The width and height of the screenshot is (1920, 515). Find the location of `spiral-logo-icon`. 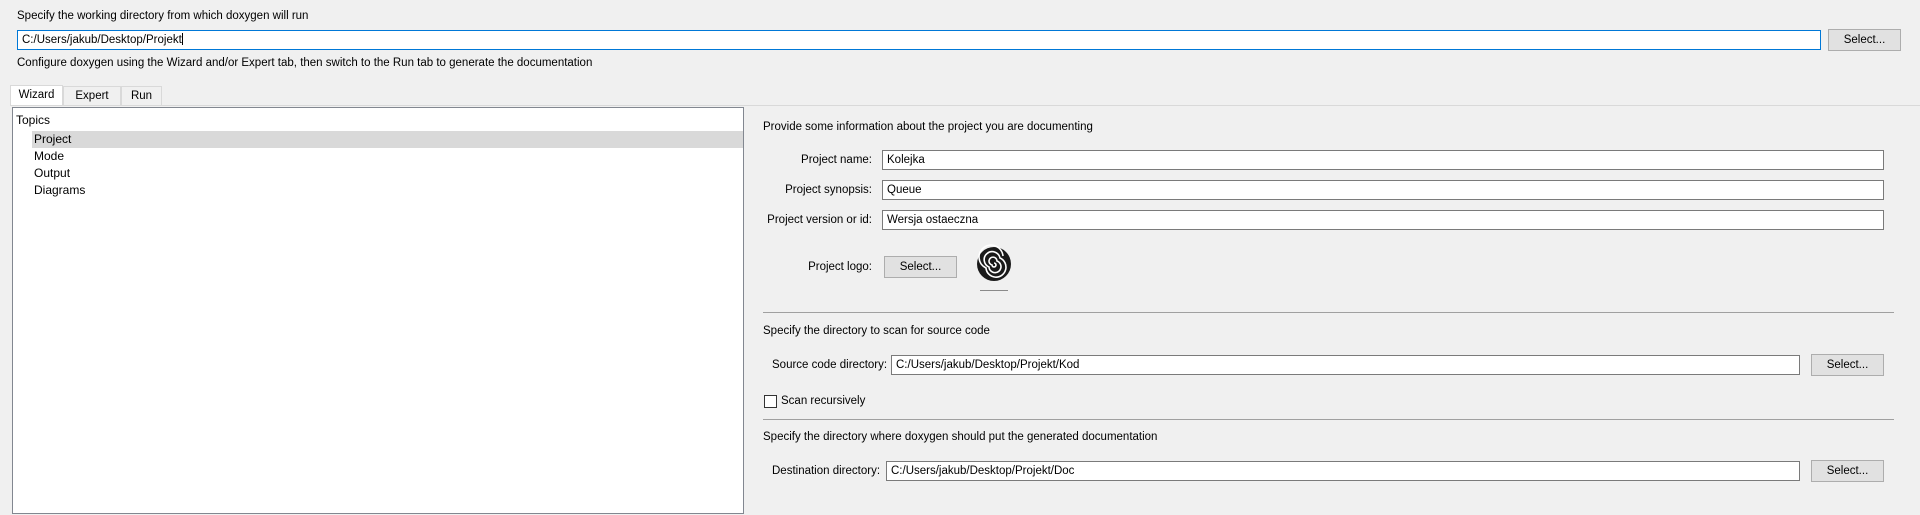

spiral-logo-icon is located at coordinates (994, 267).